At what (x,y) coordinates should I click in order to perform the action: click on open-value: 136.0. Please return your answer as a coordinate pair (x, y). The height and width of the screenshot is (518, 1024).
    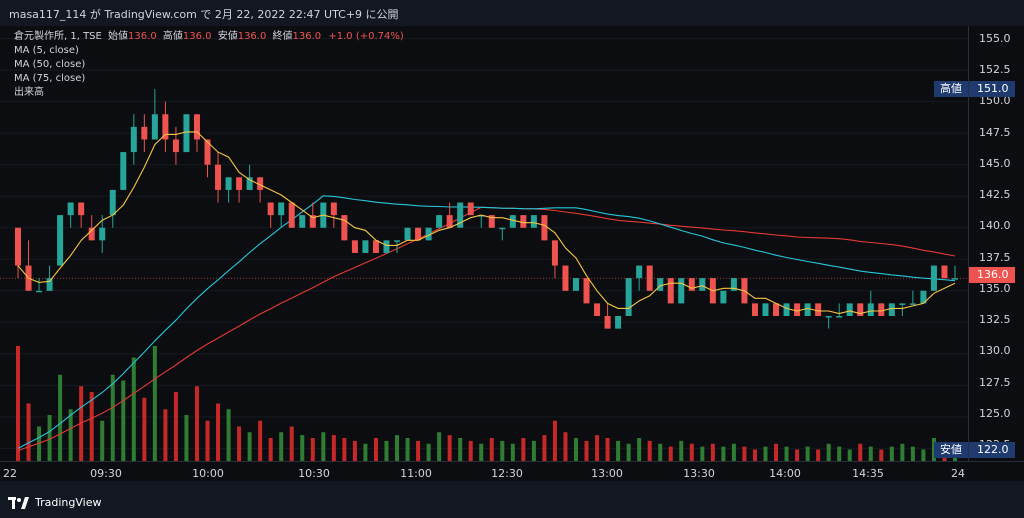
    Looking at the image, I should click on (142, 36).